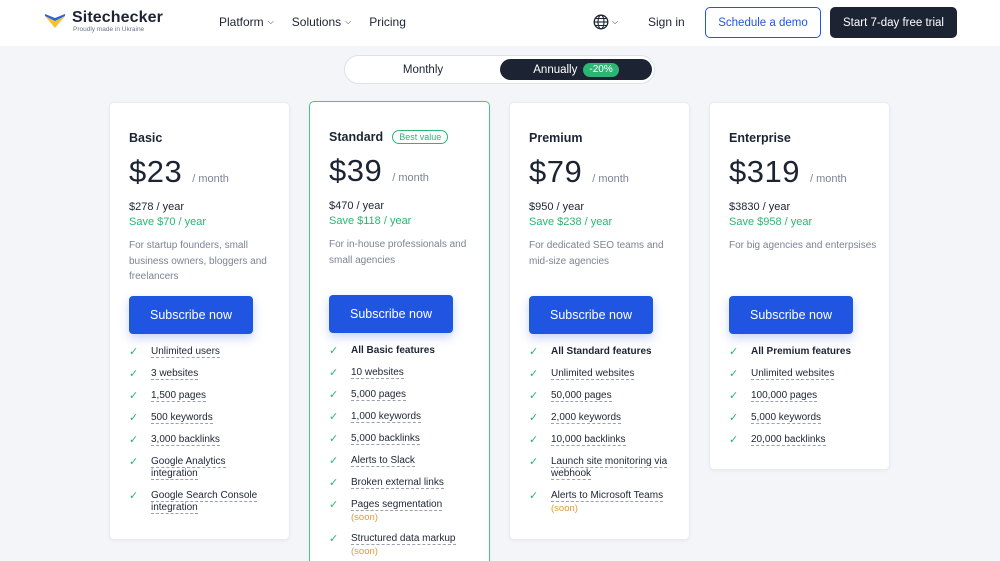  Describe the element at coordinates (385, 439) in the screenshot. I see `feature-label: 5,000 backlinks` at that location.